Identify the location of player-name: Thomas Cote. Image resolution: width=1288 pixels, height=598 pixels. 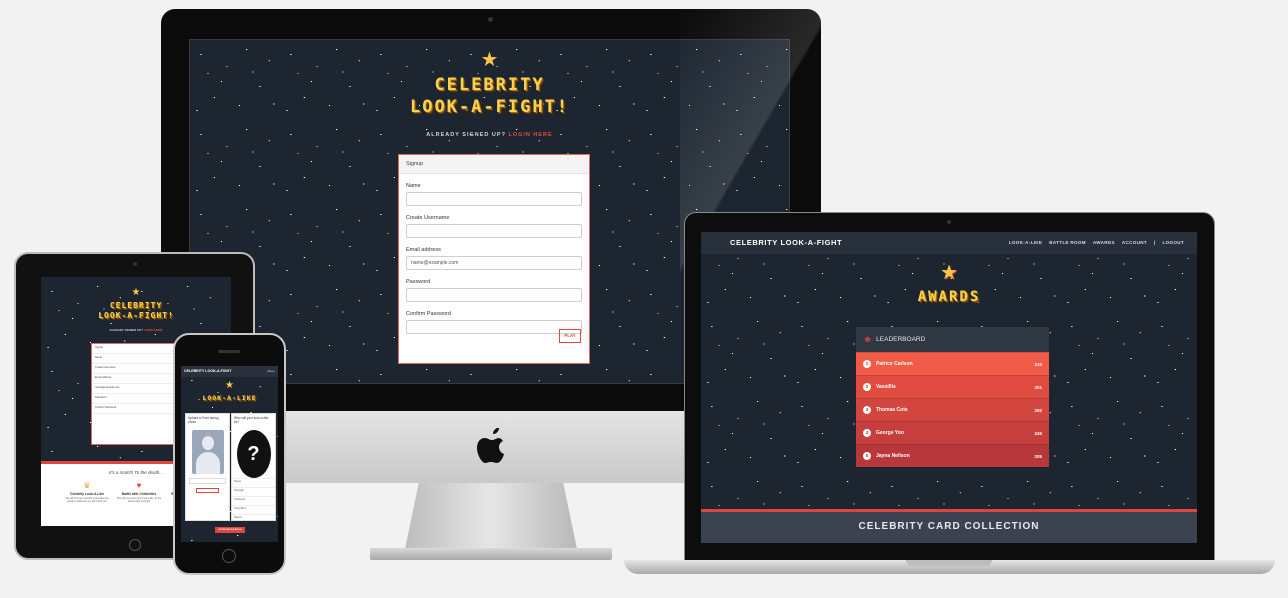
(892, 410).